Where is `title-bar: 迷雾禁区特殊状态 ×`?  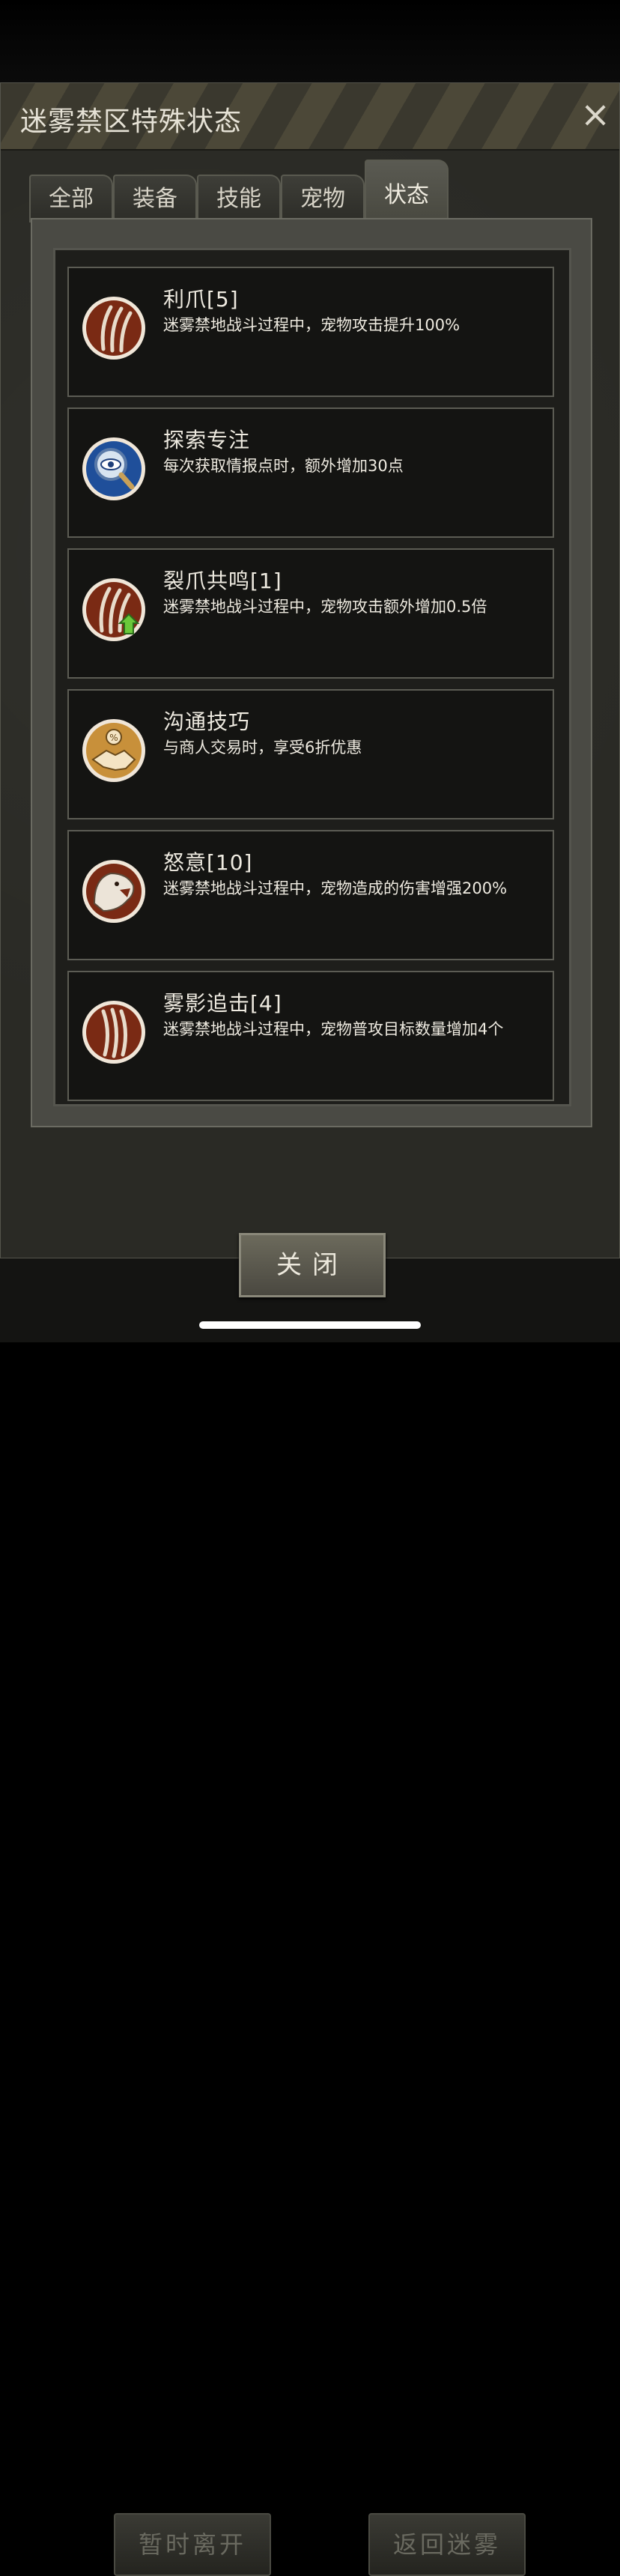
title-bar: 迷雾禁区特殊状态 × is located at coordinates (310, 117).